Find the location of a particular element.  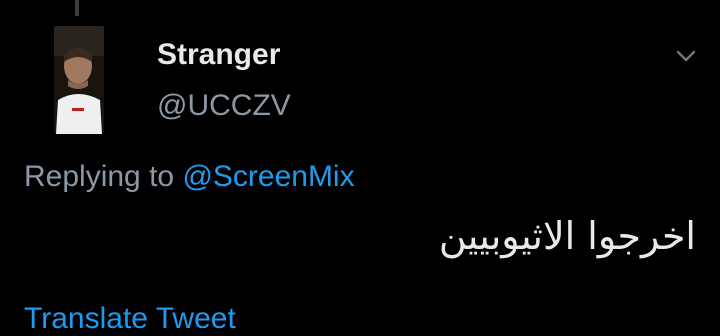

replying-to-line: Replying to @ScreenMix is located at coordinates (189, 177).